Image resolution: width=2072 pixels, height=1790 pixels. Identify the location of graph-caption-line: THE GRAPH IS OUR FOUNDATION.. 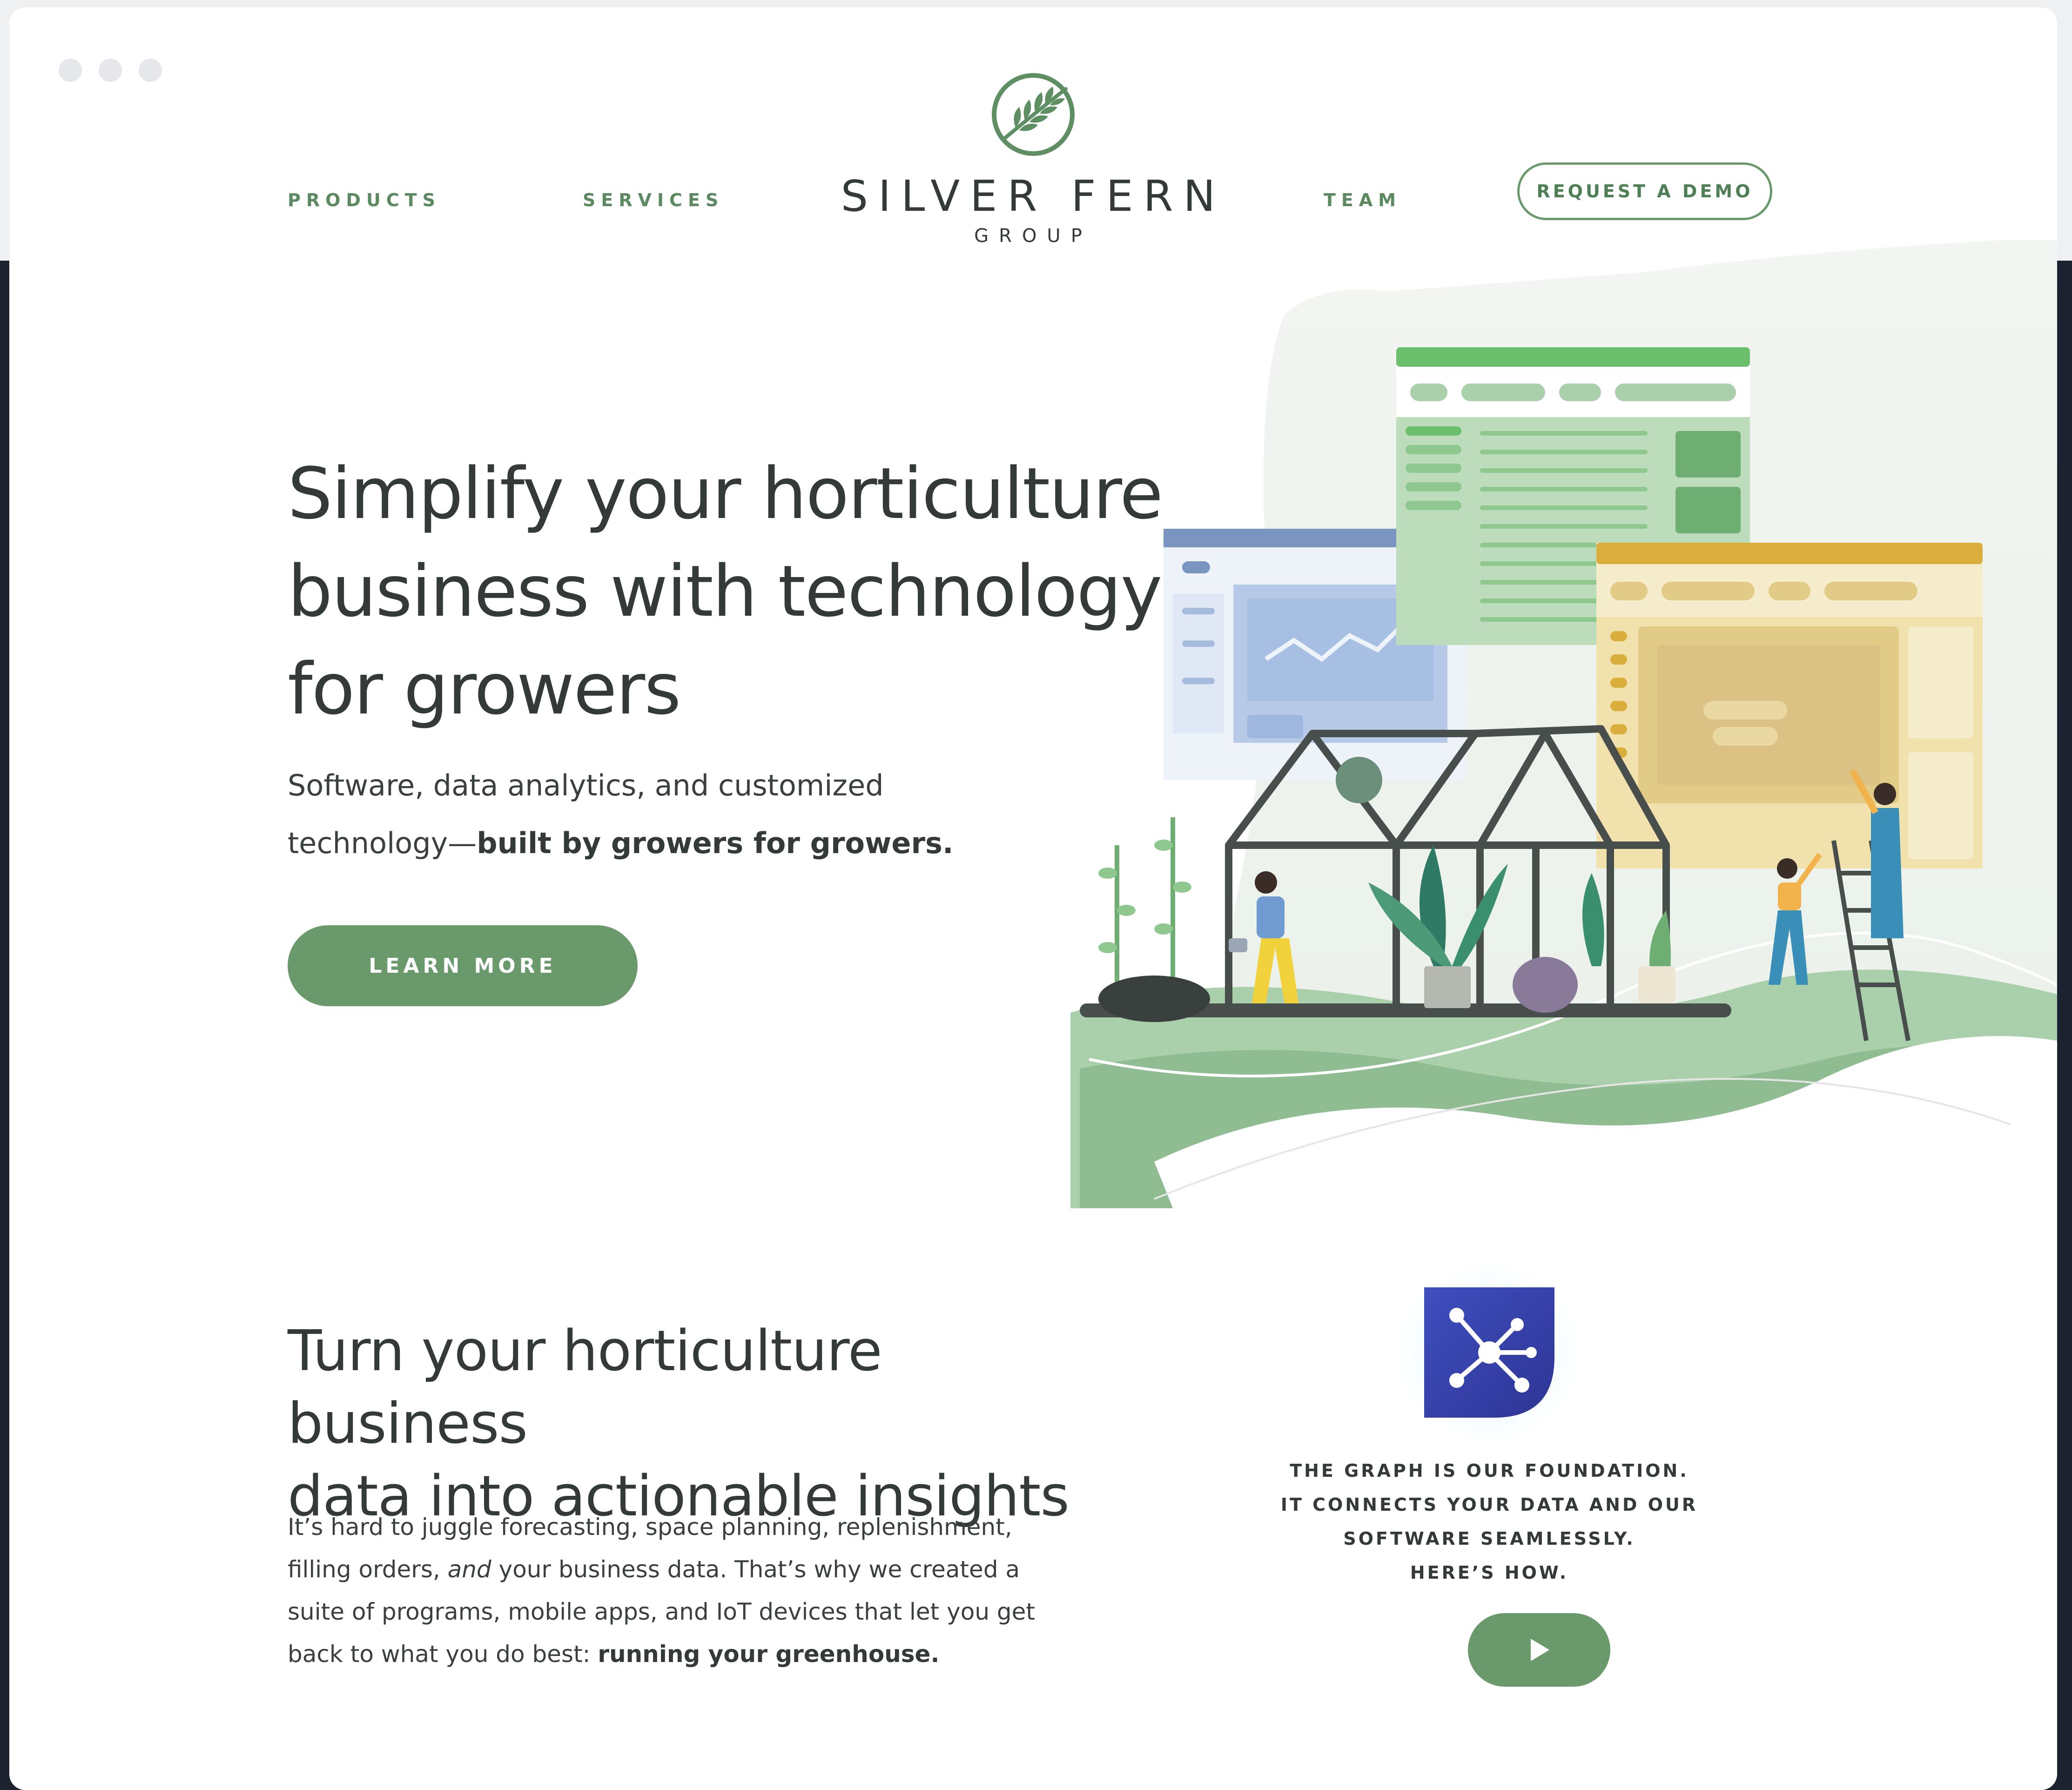
(1489, 1470).